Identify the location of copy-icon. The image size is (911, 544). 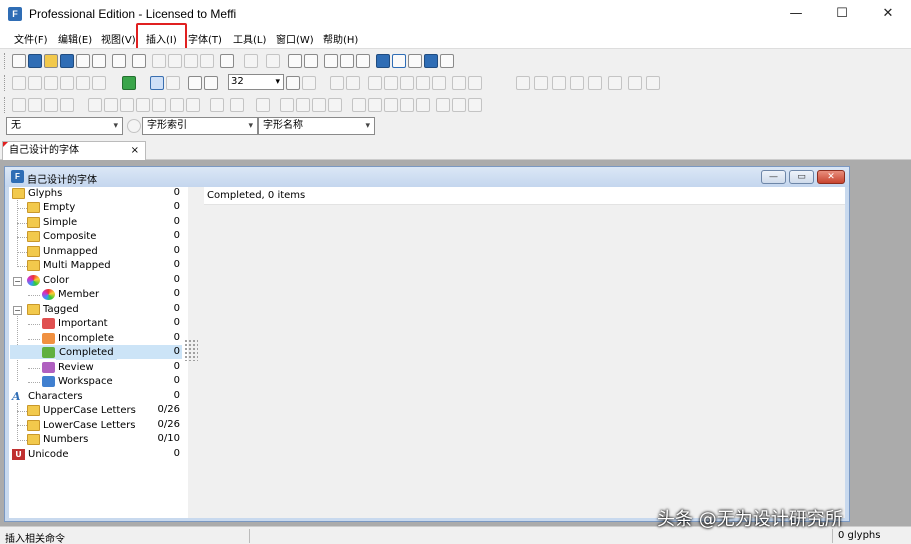
(175, 61).